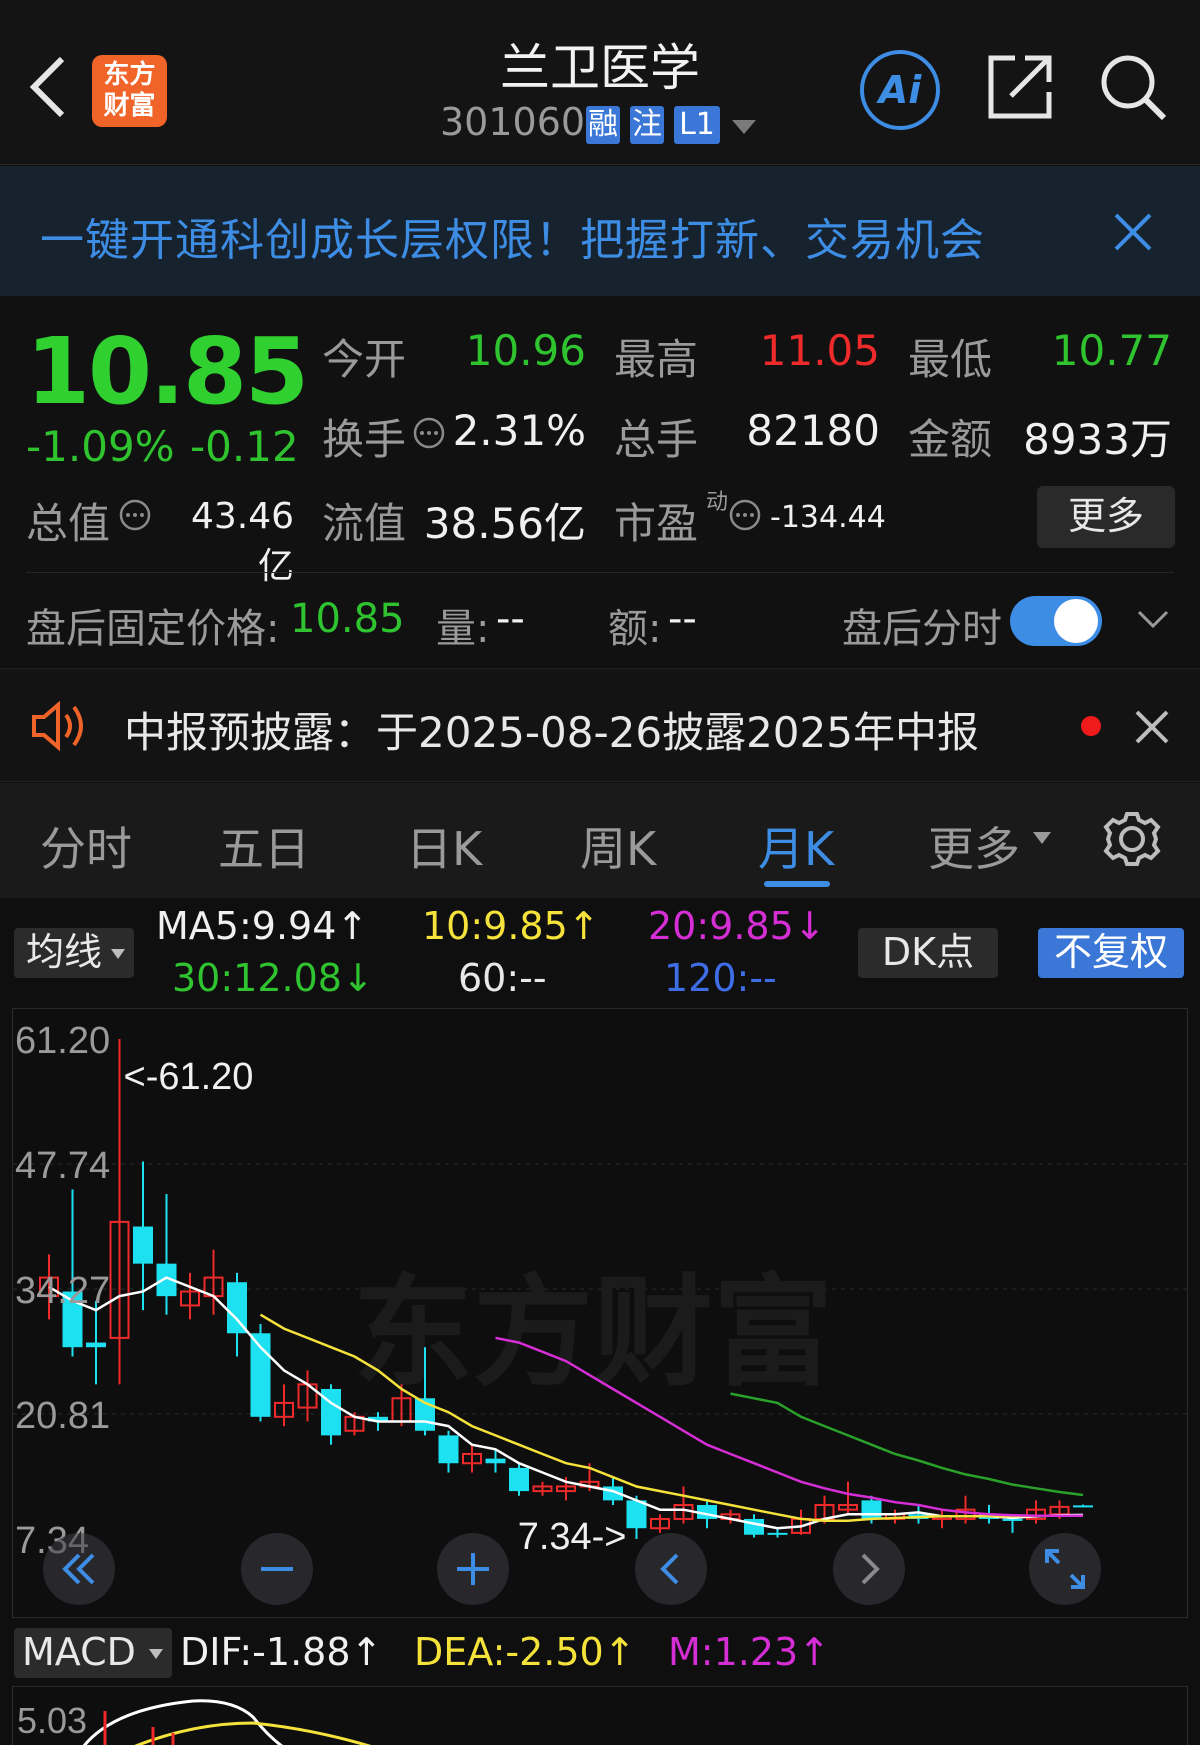 The image size is (1200, 1745). I want to click on float-cap-value: 38.56亿, so click(504, 523).